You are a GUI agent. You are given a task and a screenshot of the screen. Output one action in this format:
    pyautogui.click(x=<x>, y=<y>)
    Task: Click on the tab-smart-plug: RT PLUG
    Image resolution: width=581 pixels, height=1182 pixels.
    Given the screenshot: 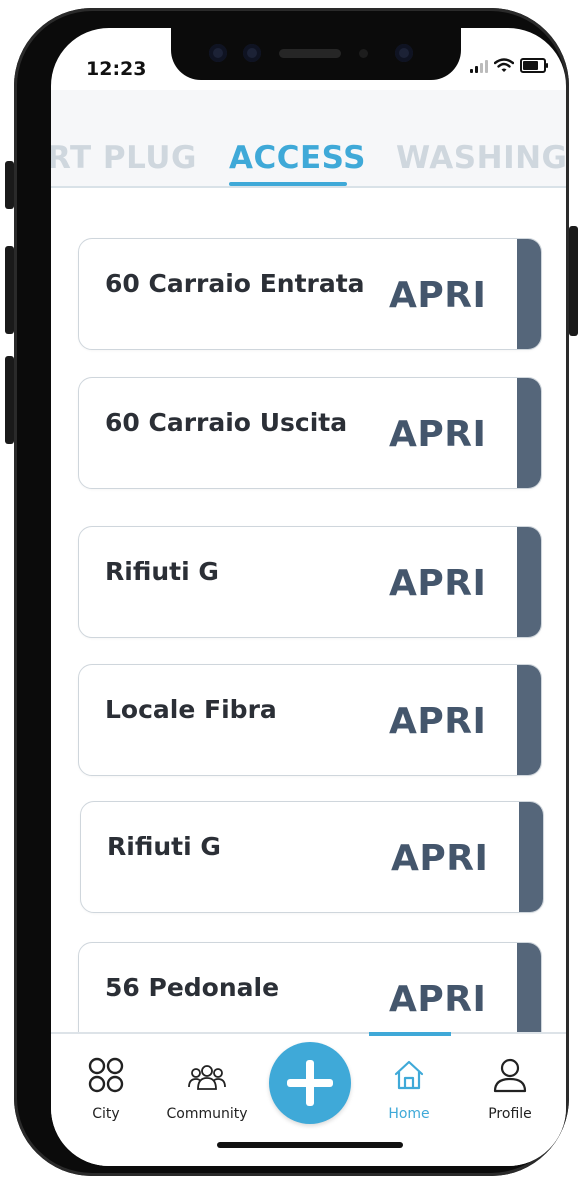 What is the action you would take?
    pyautogui.click(x=124, y=158)
    